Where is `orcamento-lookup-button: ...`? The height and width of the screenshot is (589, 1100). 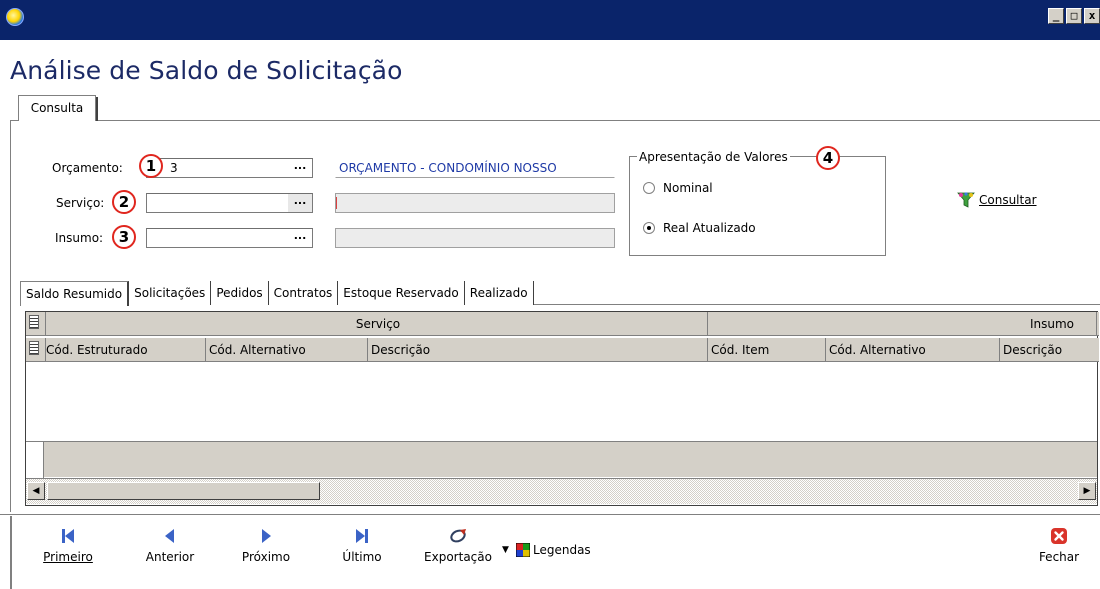 orcamento-lookup-button: ... is located at coordinates (300, 168).